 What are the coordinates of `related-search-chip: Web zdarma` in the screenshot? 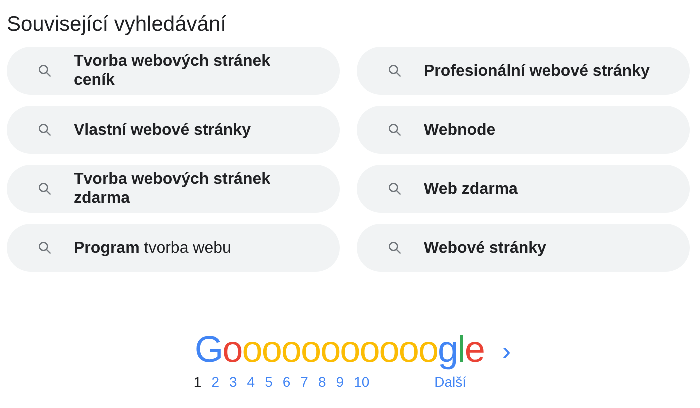 It's located at (523, 189).